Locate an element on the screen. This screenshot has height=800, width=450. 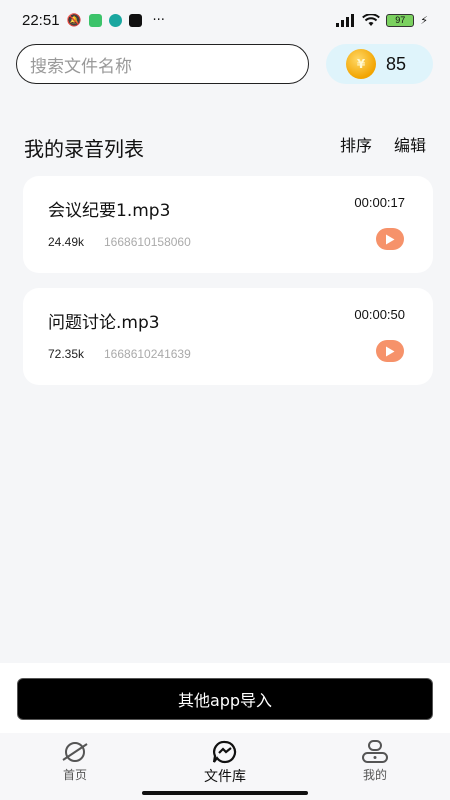
chat-wave-icon is located at coordinates (224, 752).